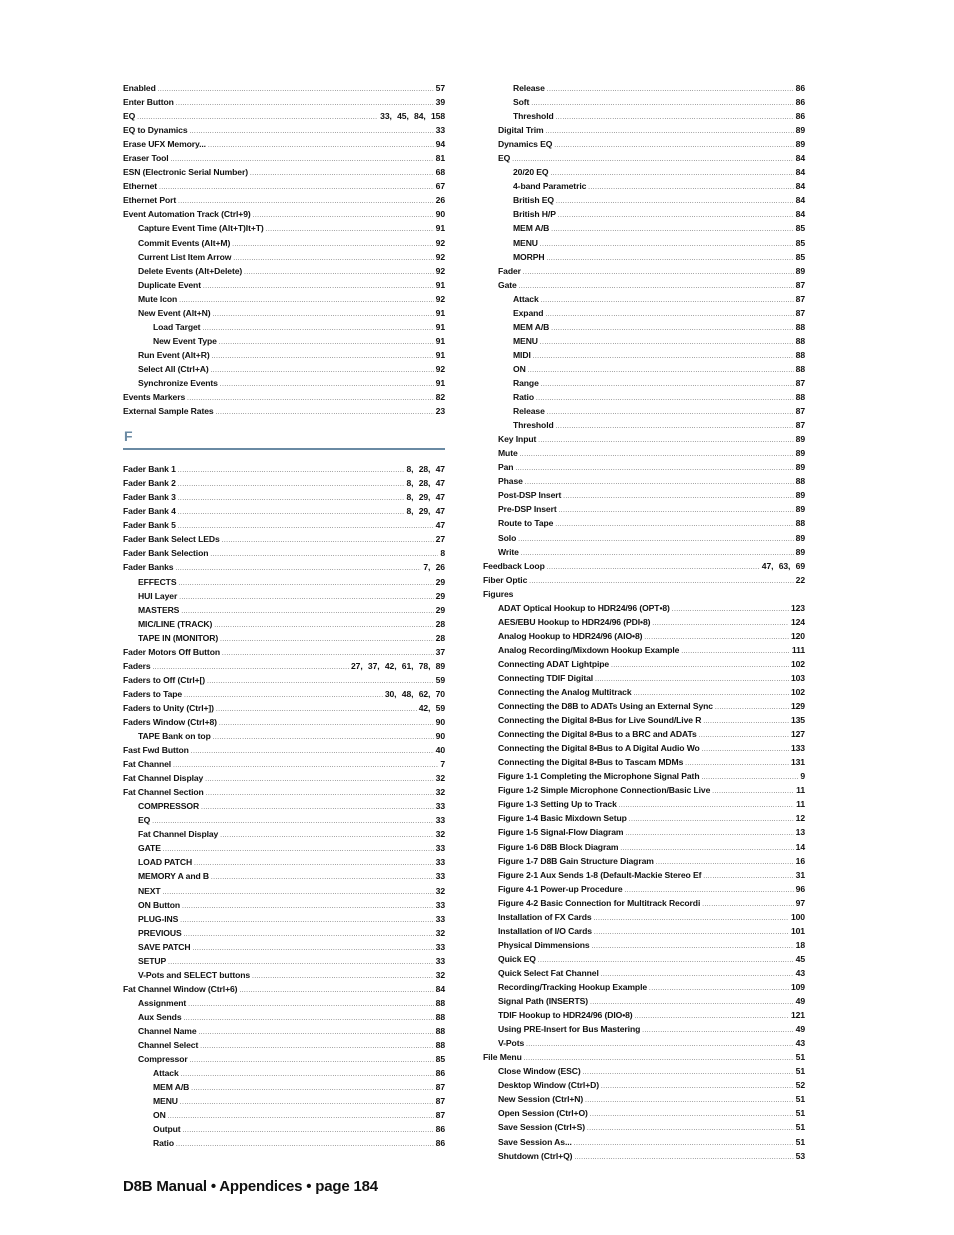  I want to click on index-entry: TAPE IN (MONITOR) 28, so click(284, 638).